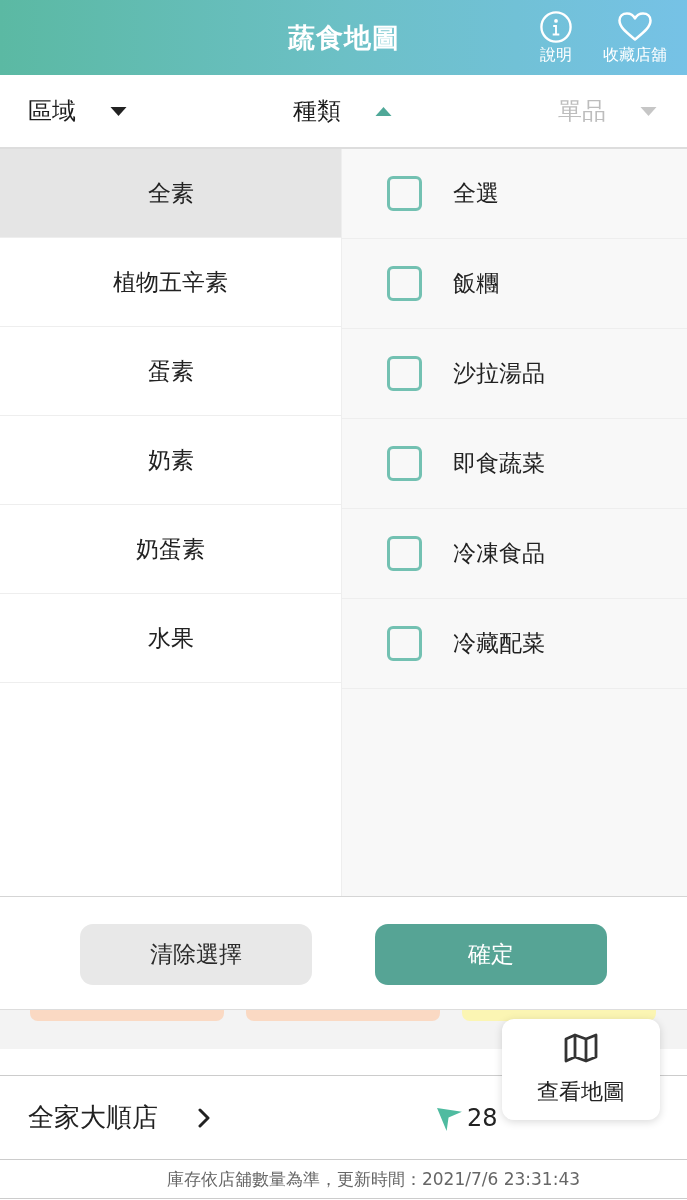  What do you see at coordinates (449, 1119) in the screenshot?
I see `navigation-arrow-icon` at bounding box center [449, 1119].